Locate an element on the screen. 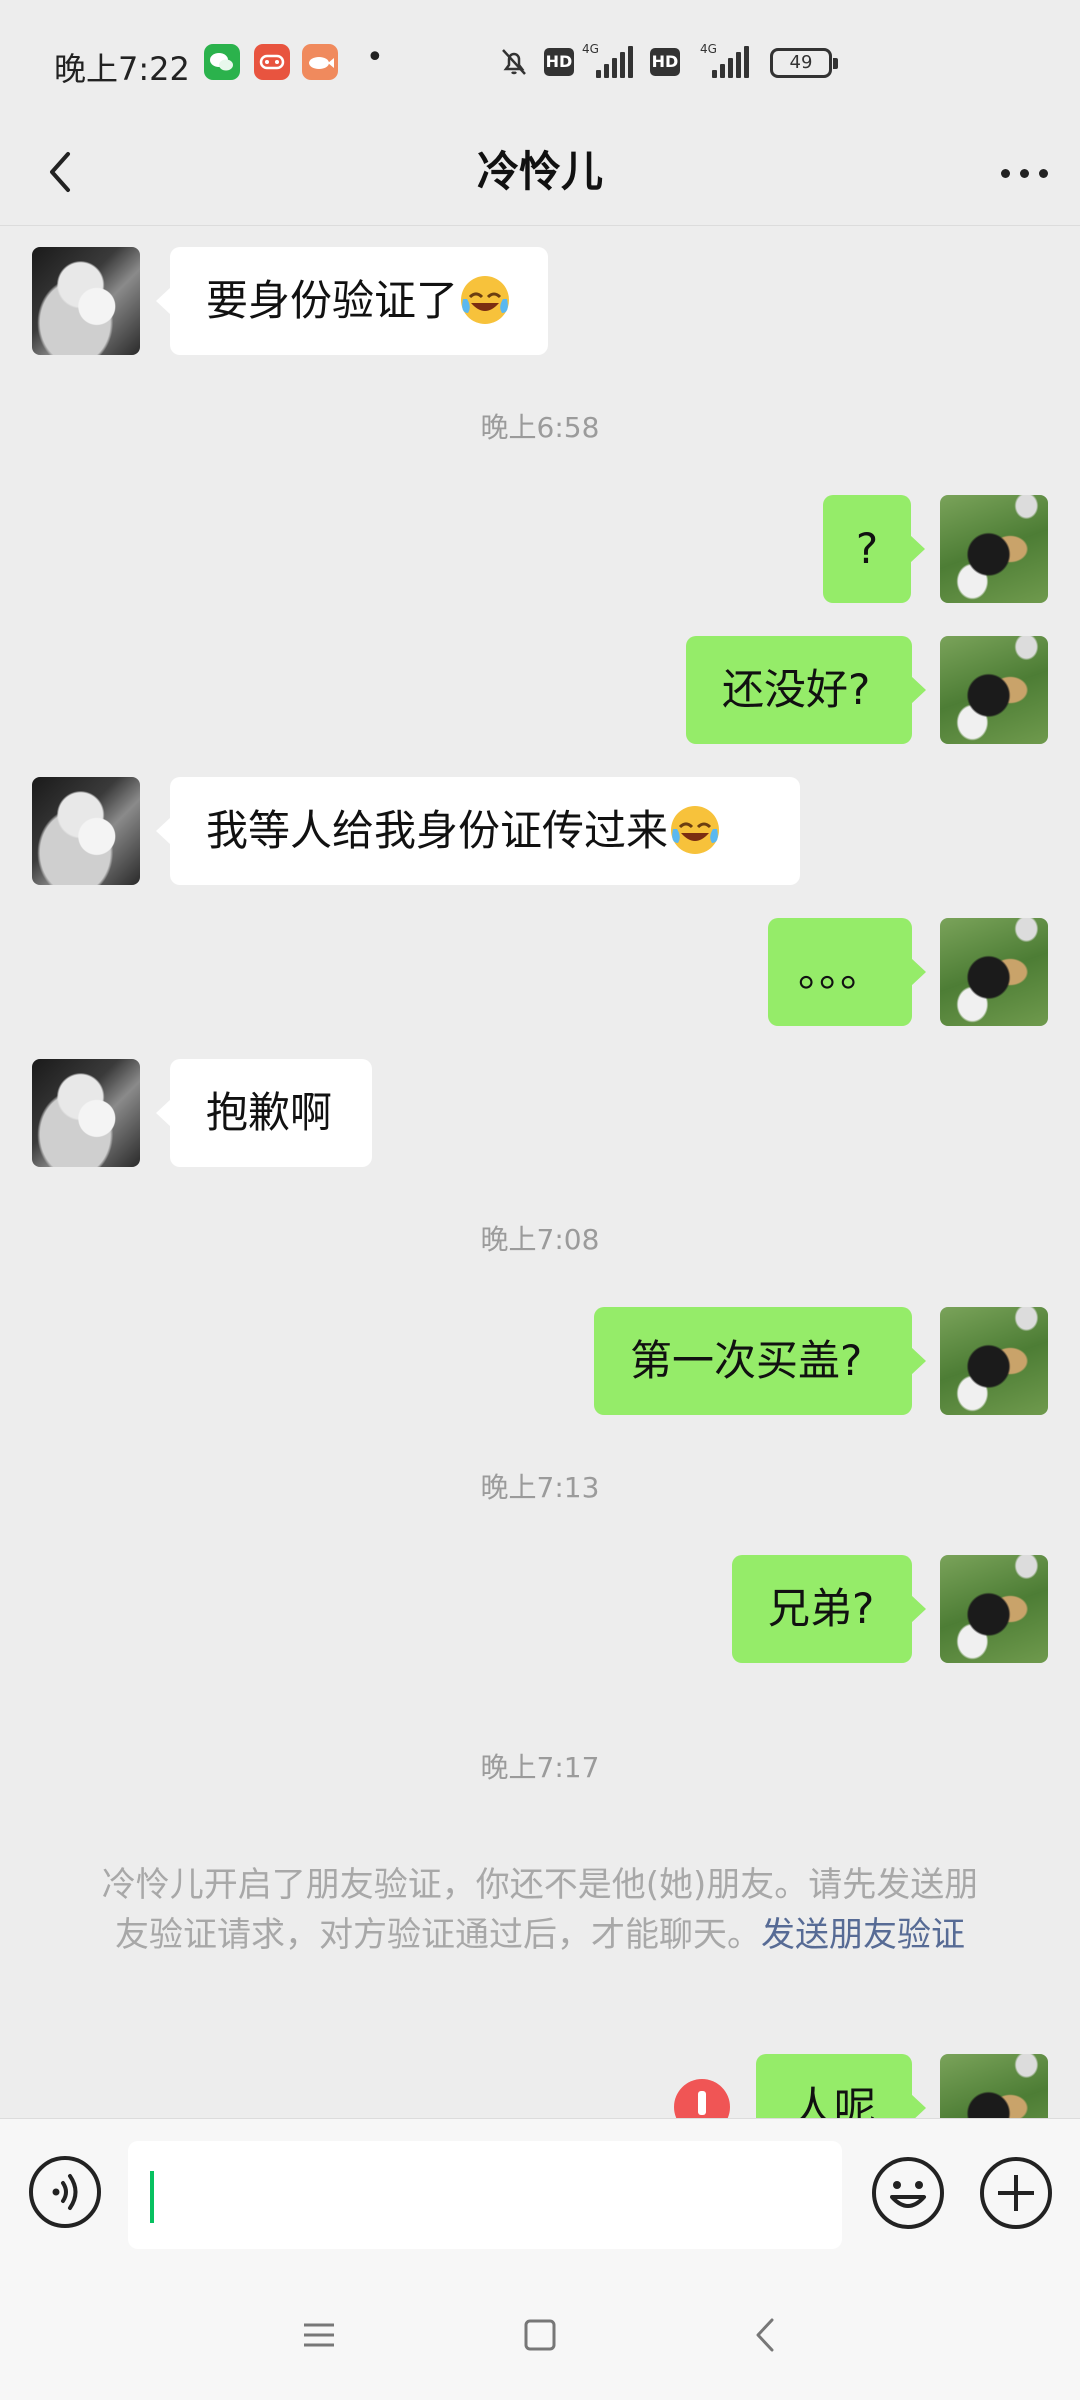 The width and height of the screenshot is (1080, 2400). home-square-icon is located at coordinates (540, 2335).